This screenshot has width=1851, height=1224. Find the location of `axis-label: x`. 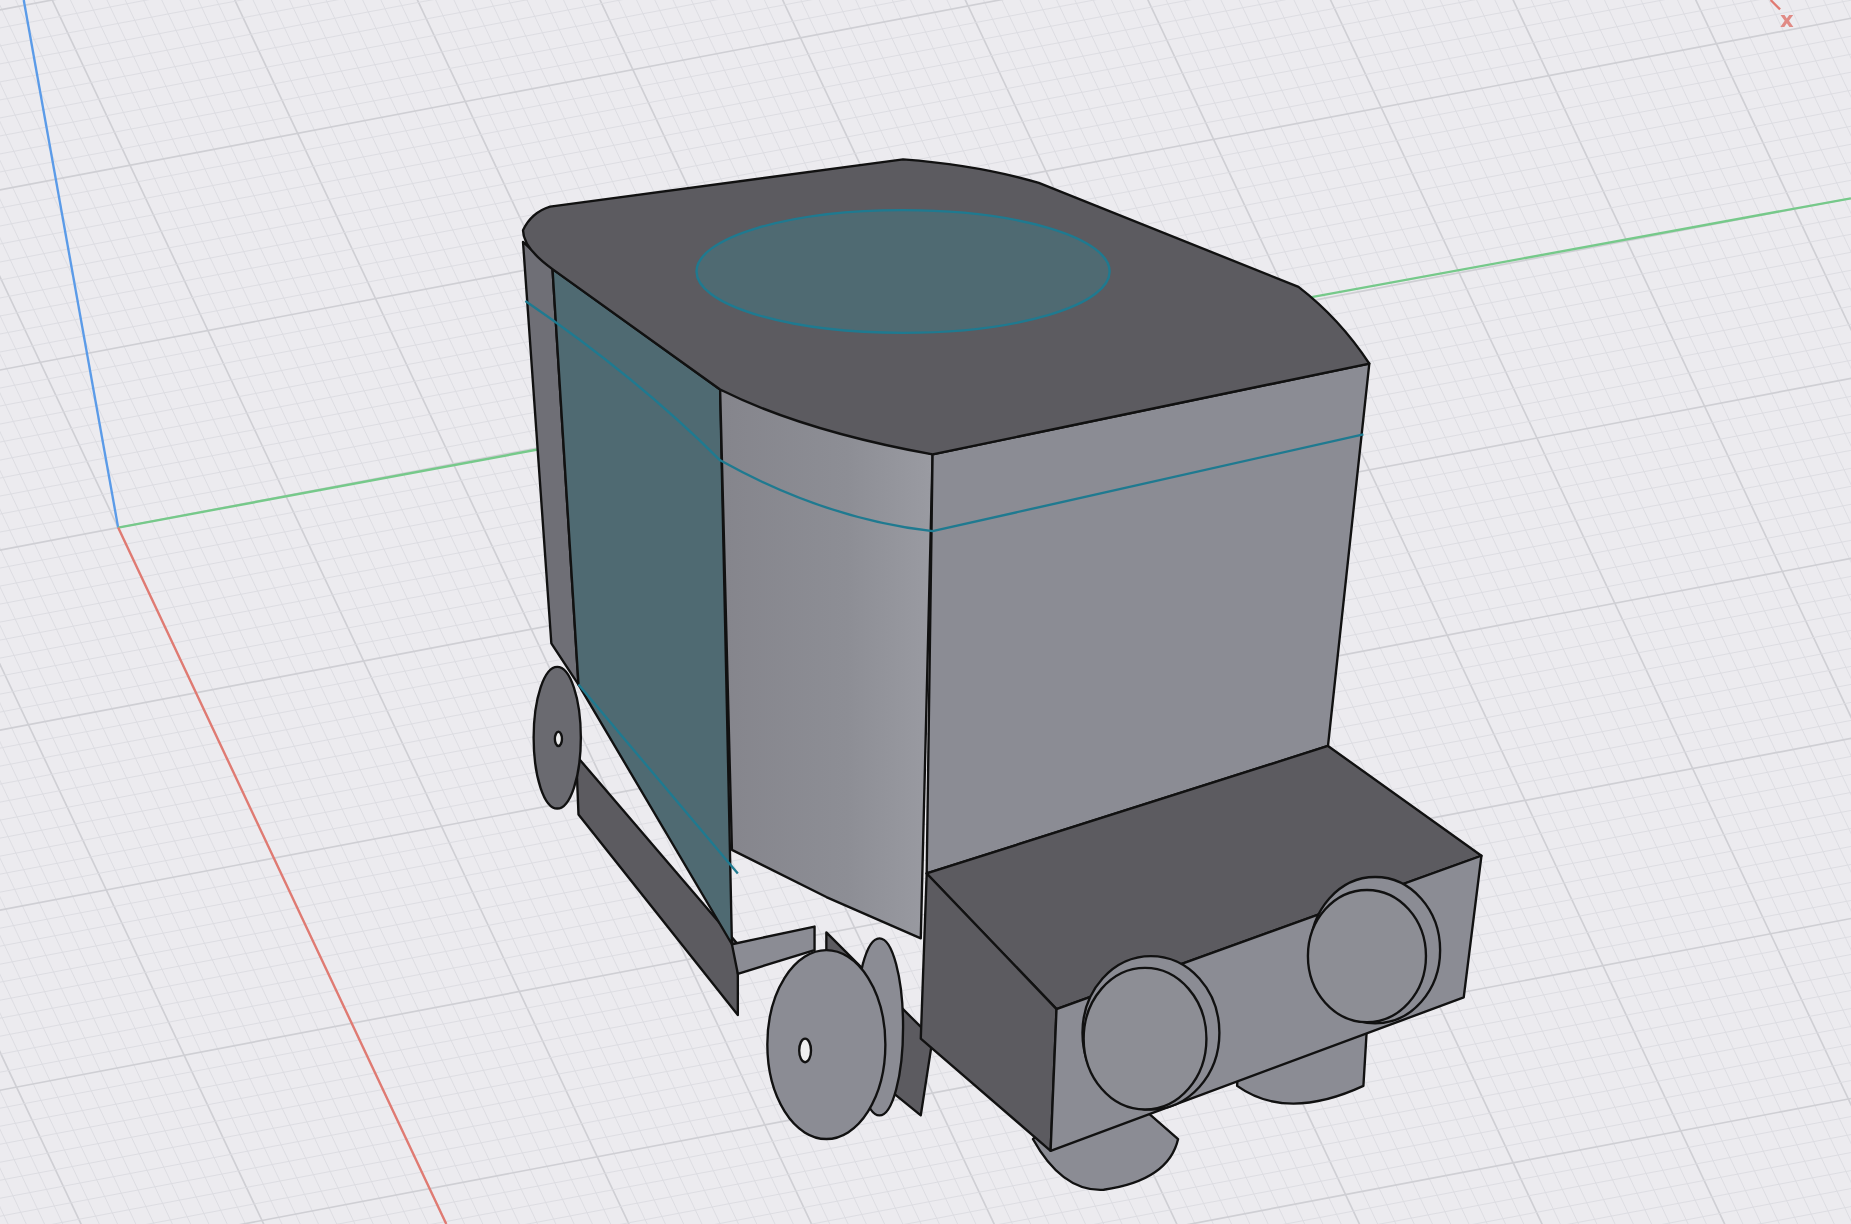

axis-label: x is located at coordinates (1787, 20).